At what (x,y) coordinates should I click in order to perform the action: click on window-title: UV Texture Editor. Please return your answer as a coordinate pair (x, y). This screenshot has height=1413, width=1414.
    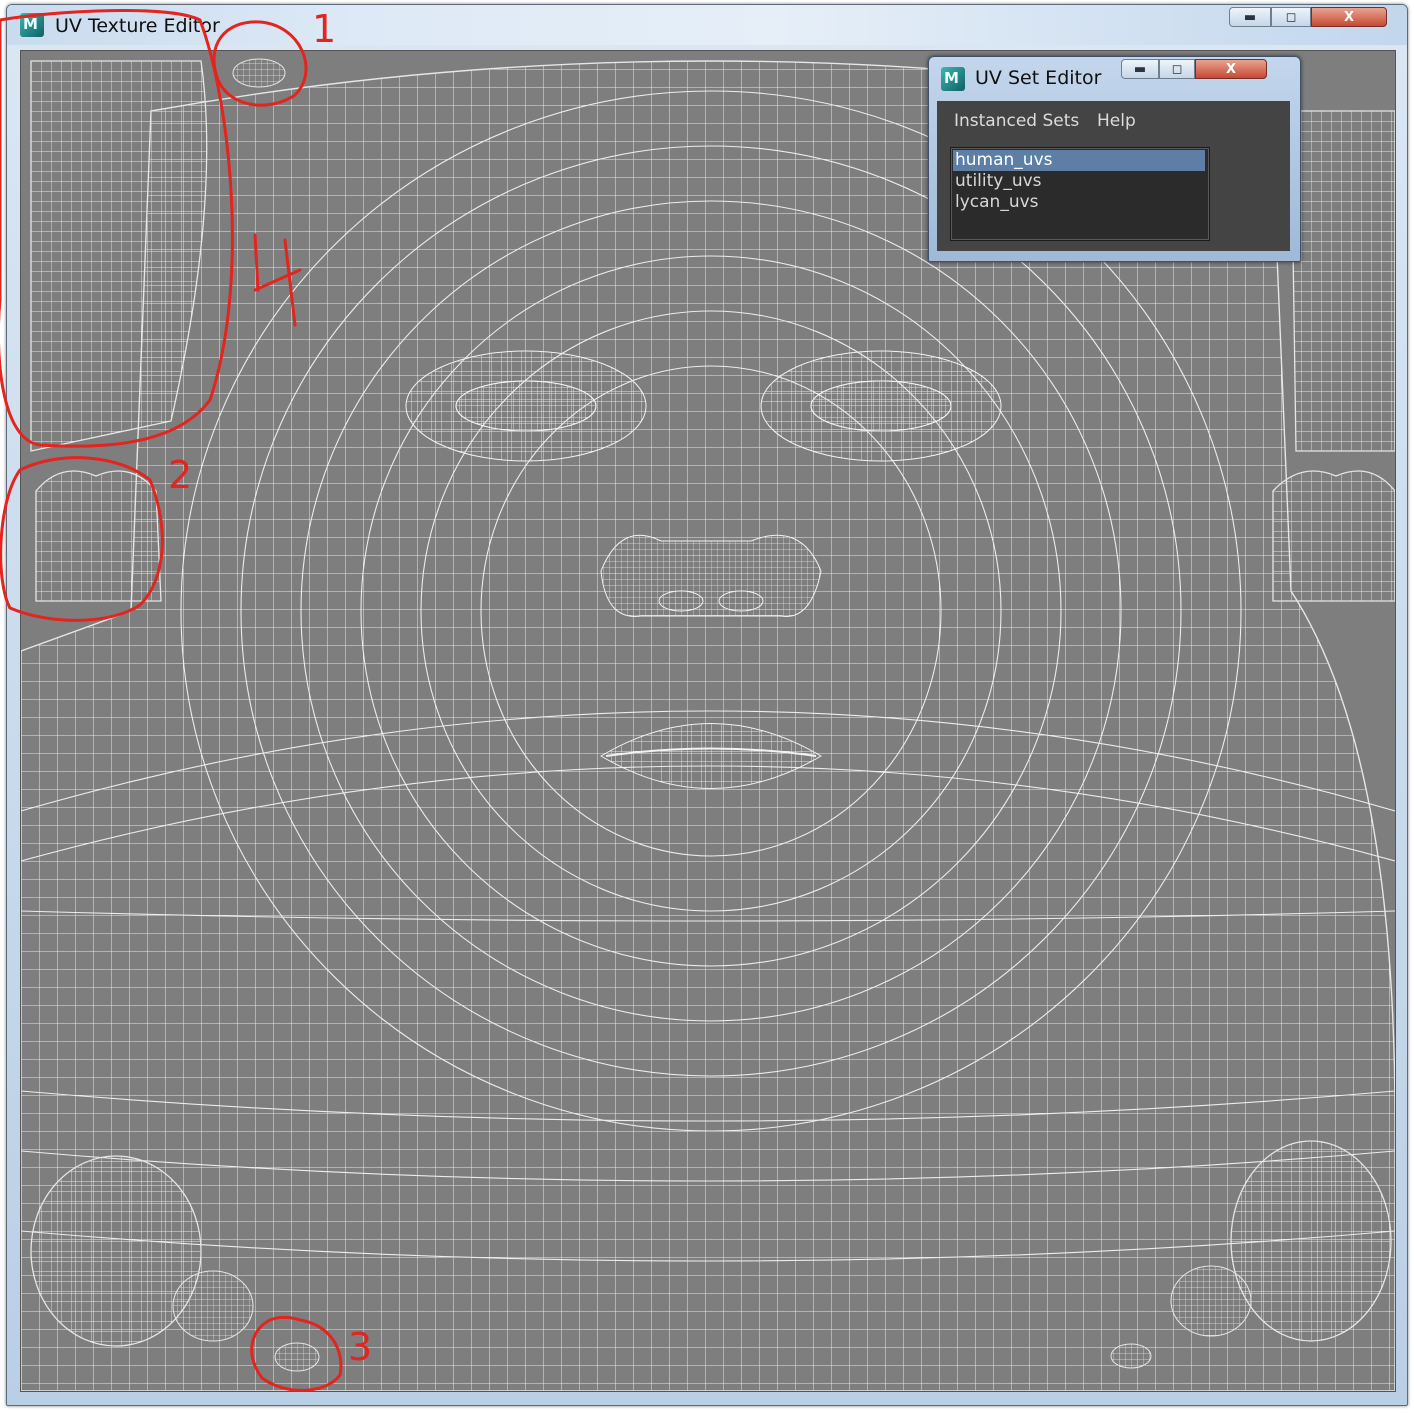
    Looking at the image, I should click on (137, 26).